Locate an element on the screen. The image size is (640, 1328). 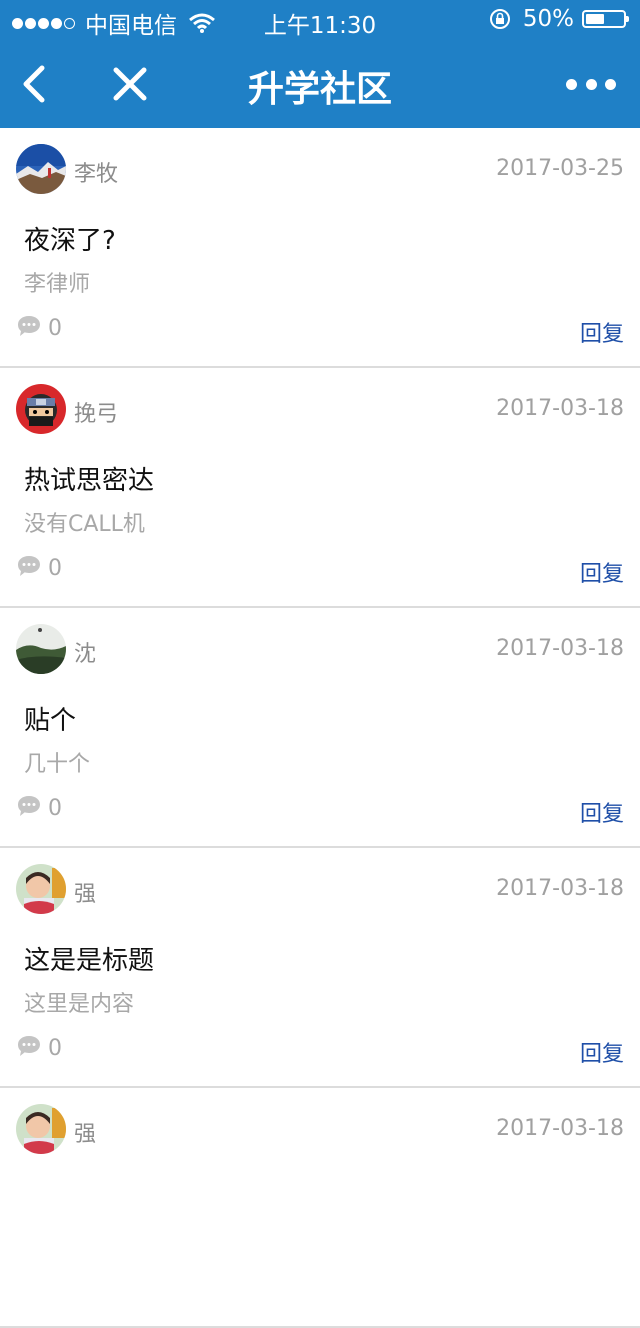
more-options-icon is located at coordinates (591, 84).